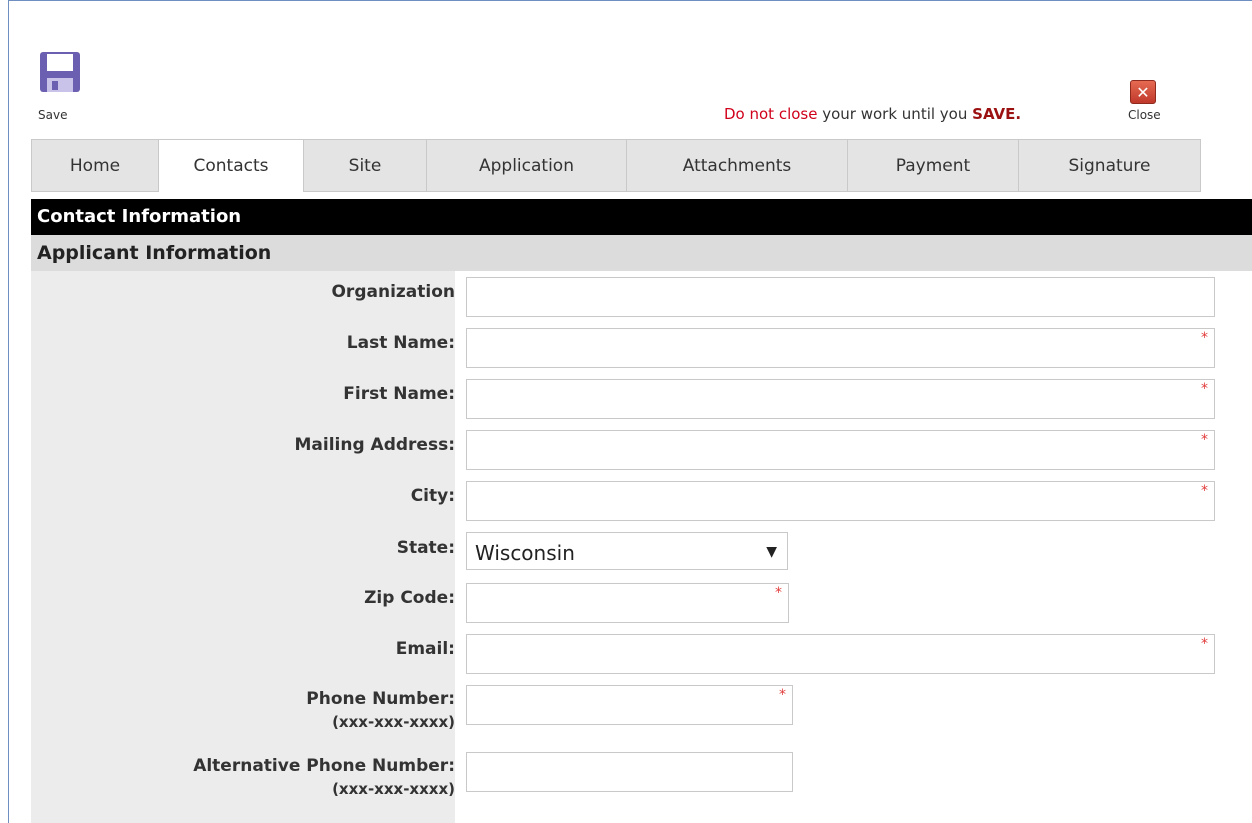  Describe the element at coordinates (840, 348) in the screenshot. I see `last-name-input` at that location.